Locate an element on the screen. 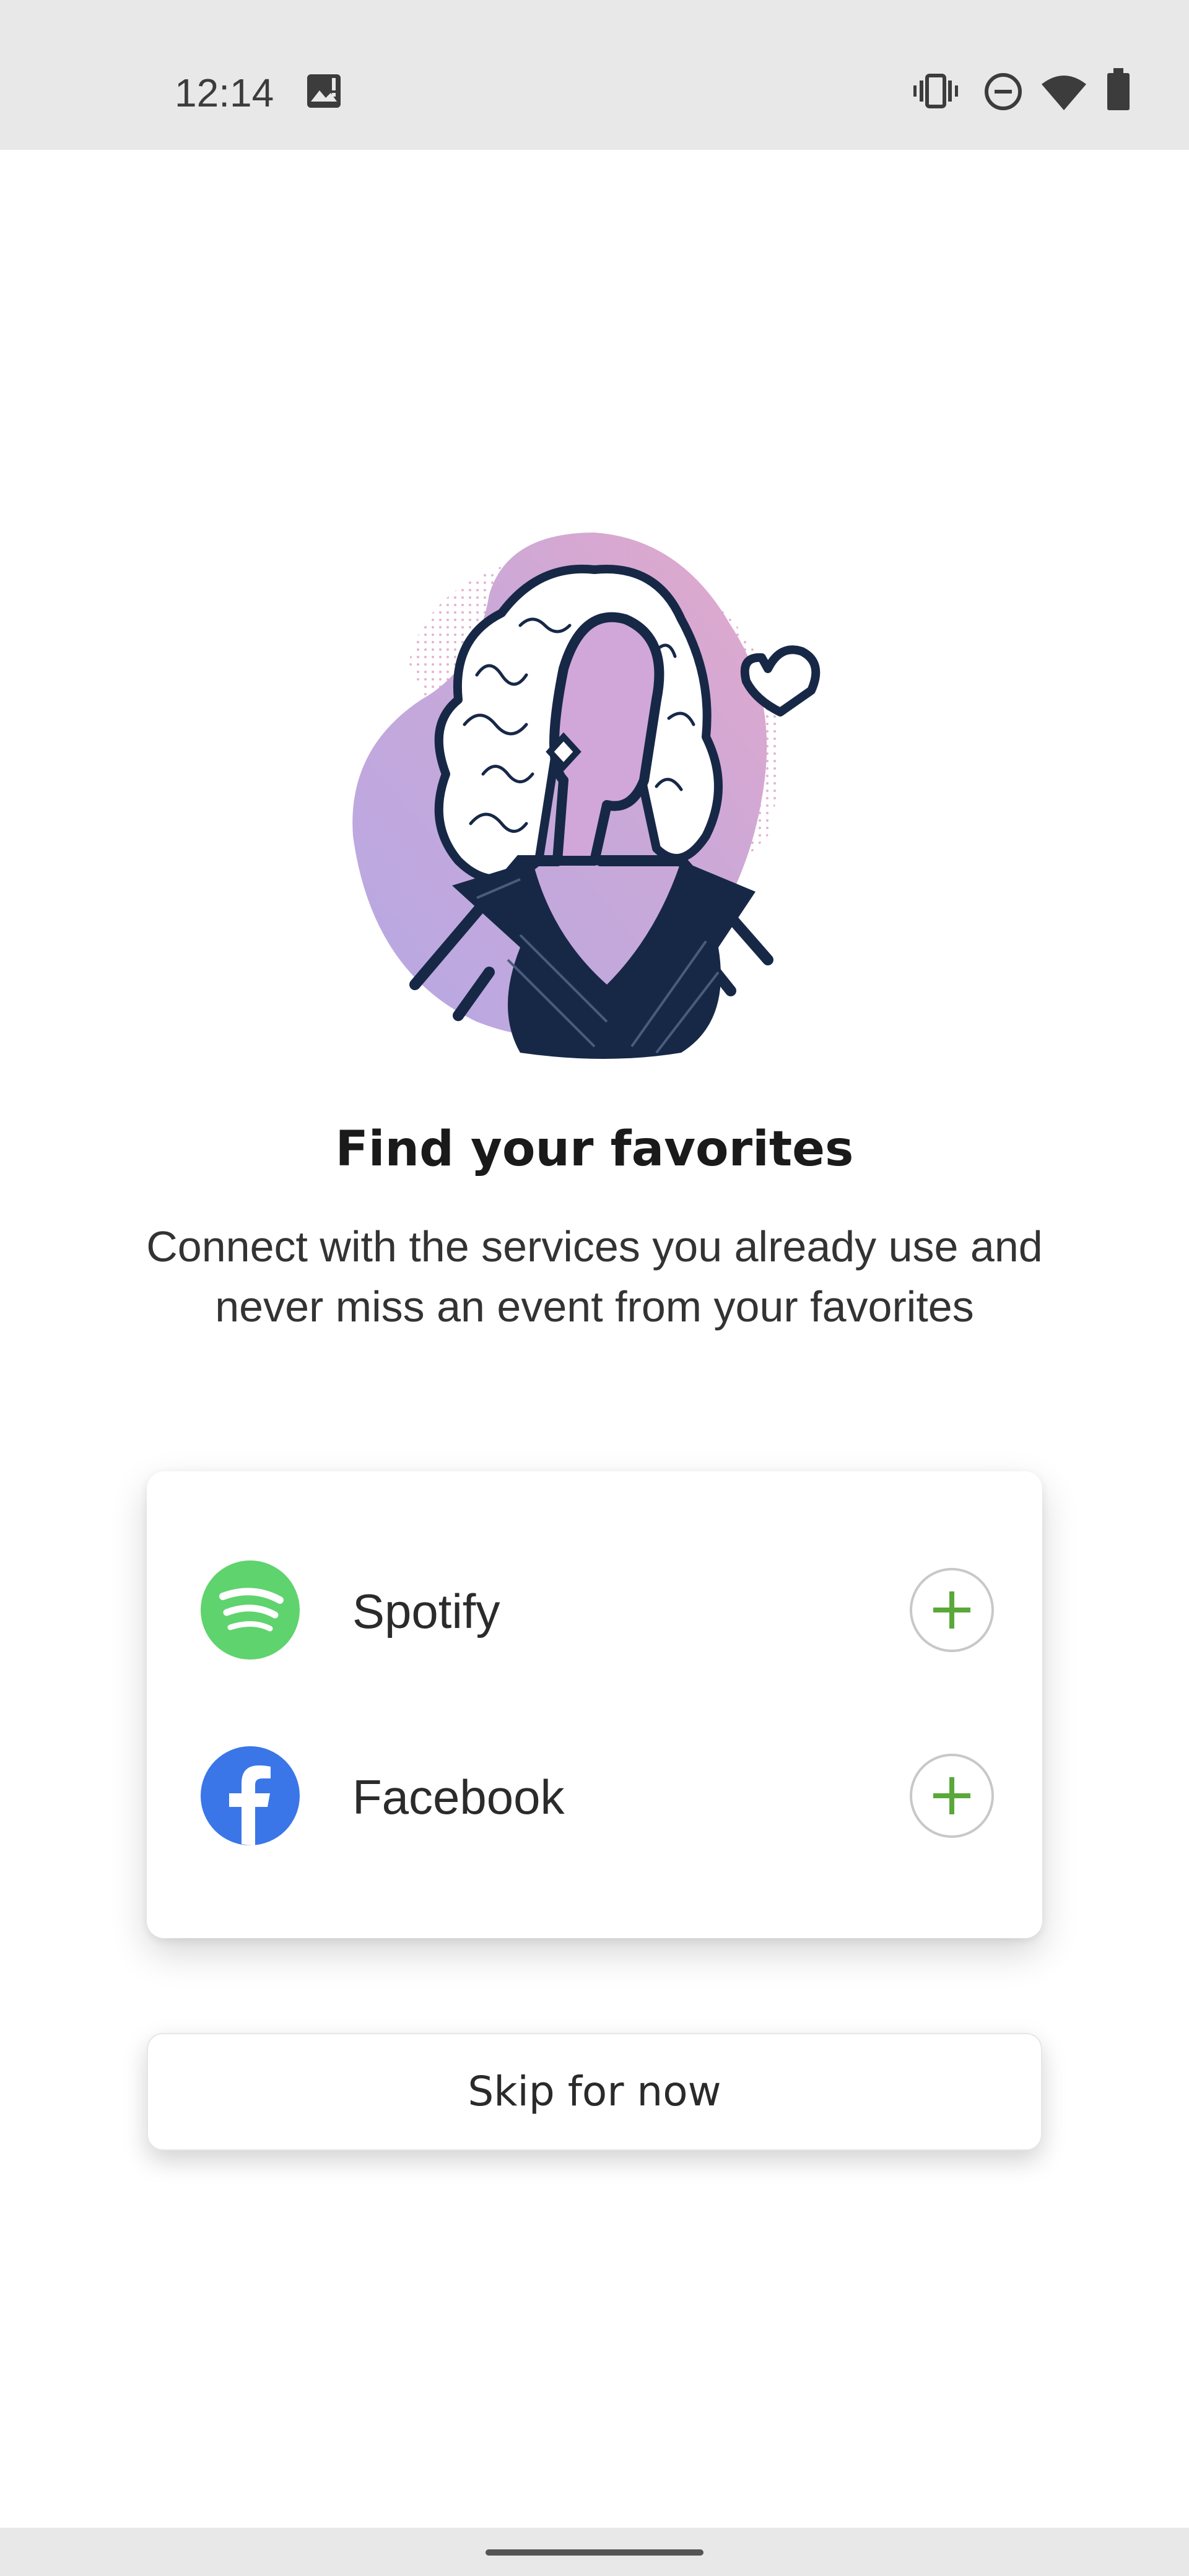 The image size is (1189, 2576). connect-facebook-button is located at coordinates (952, 1796).